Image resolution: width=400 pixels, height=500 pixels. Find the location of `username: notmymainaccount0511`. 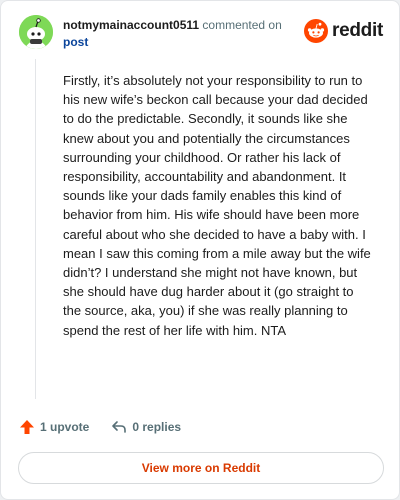

username: notmymainaccount0511 is located at coordinates (131, 25).